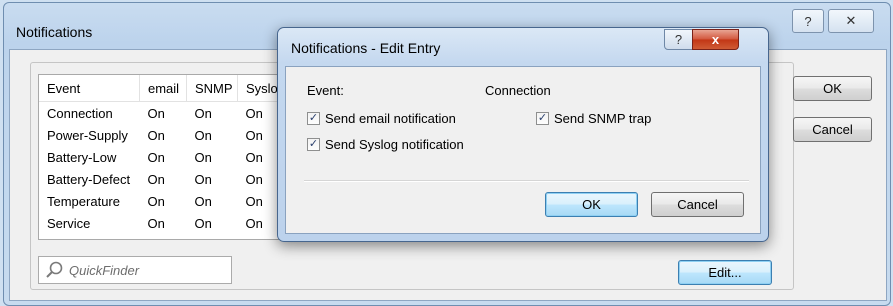 The image size is (893, 306). I want to click on cell-event: Temperature, so click(83, 201).